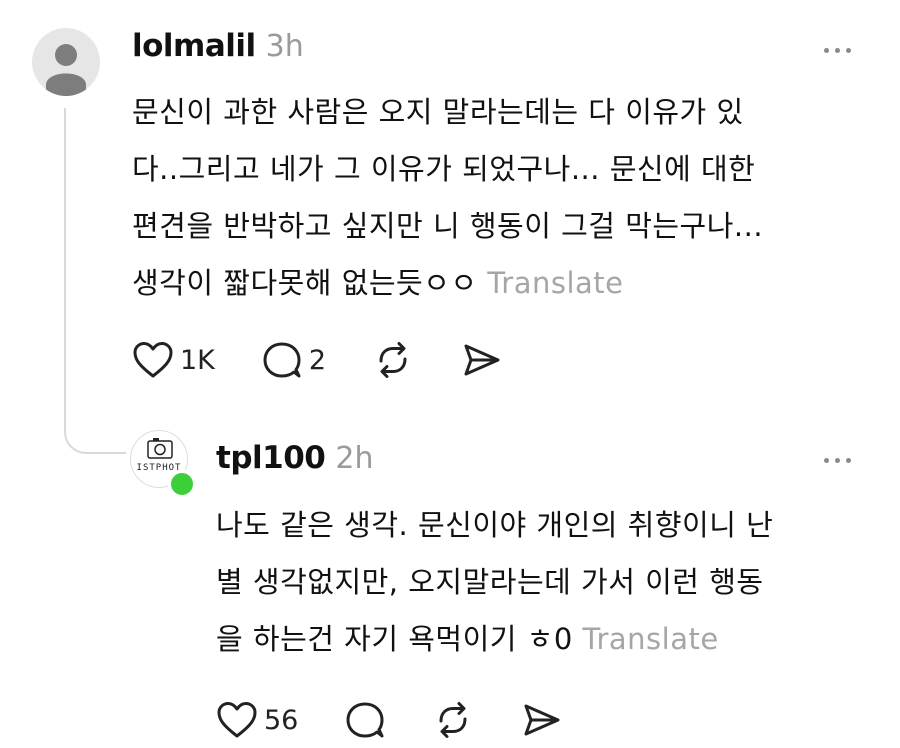 The height and width of the screenshot is (748, 900). What do you see at coordinates (281, 720) in the screenshot?
I see `like-count: 56` at bounding box center [281, 720].